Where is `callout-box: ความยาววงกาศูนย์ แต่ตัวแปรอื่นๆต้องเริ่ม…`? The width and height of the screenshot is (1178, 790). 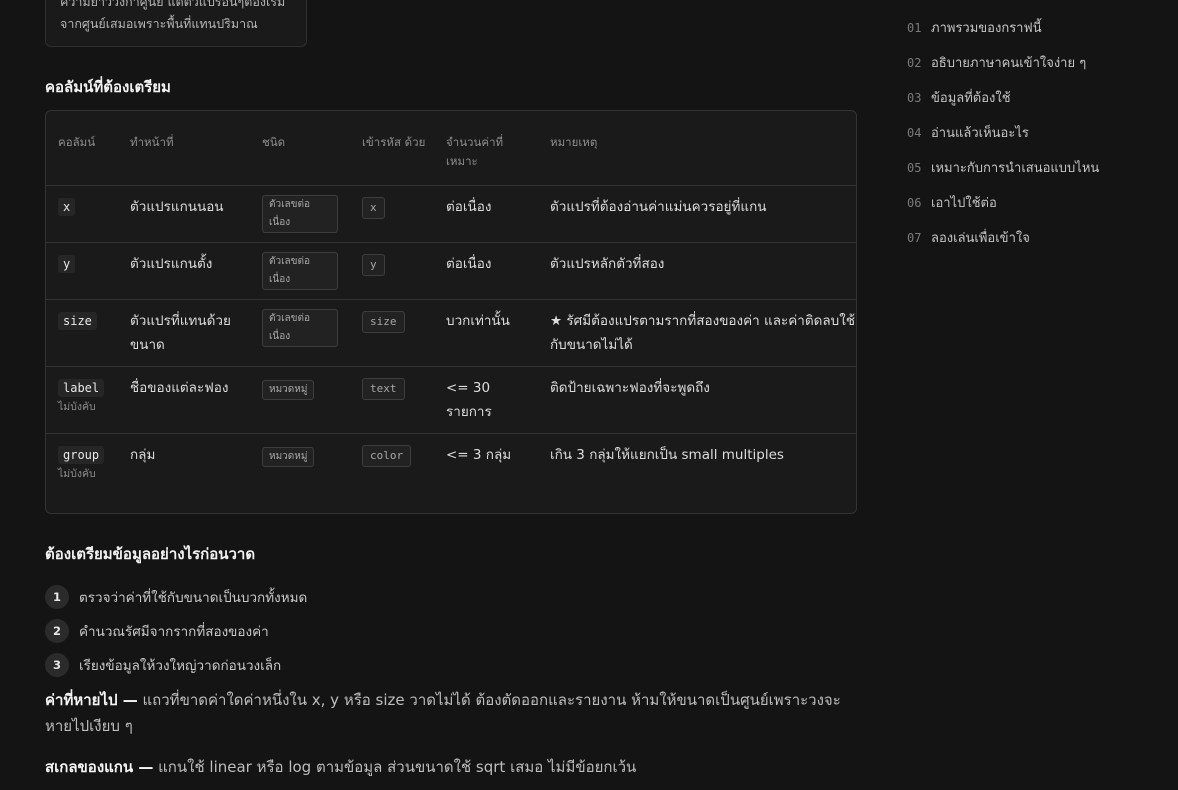
callout-box: ความยาววงกาศูนย์ แต่ตัวแปรอื่นๆต้องเริ่ม… is located at coordinates (176, 23).